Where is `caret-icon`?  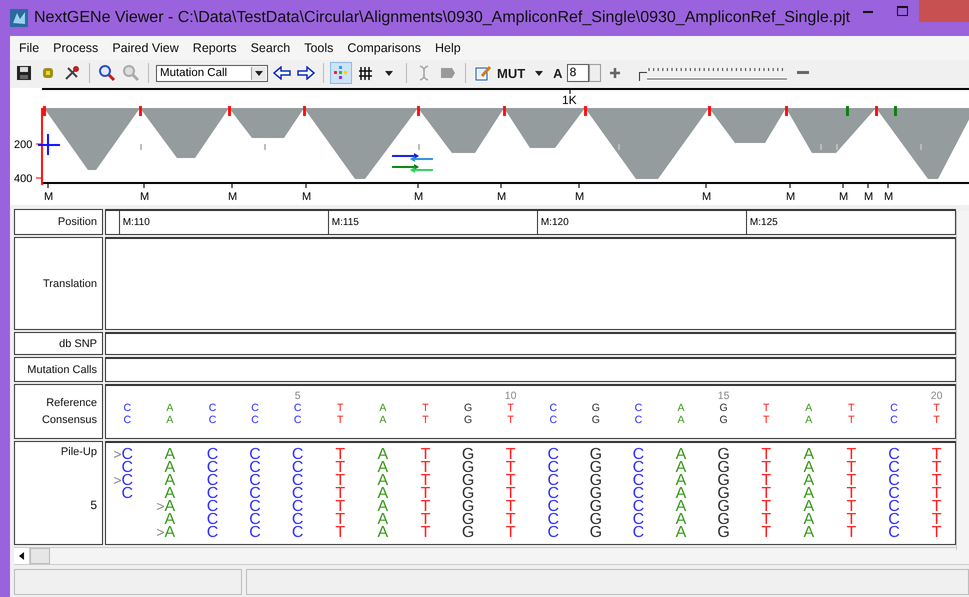
caret-icon is located at coordinates (259, 73).